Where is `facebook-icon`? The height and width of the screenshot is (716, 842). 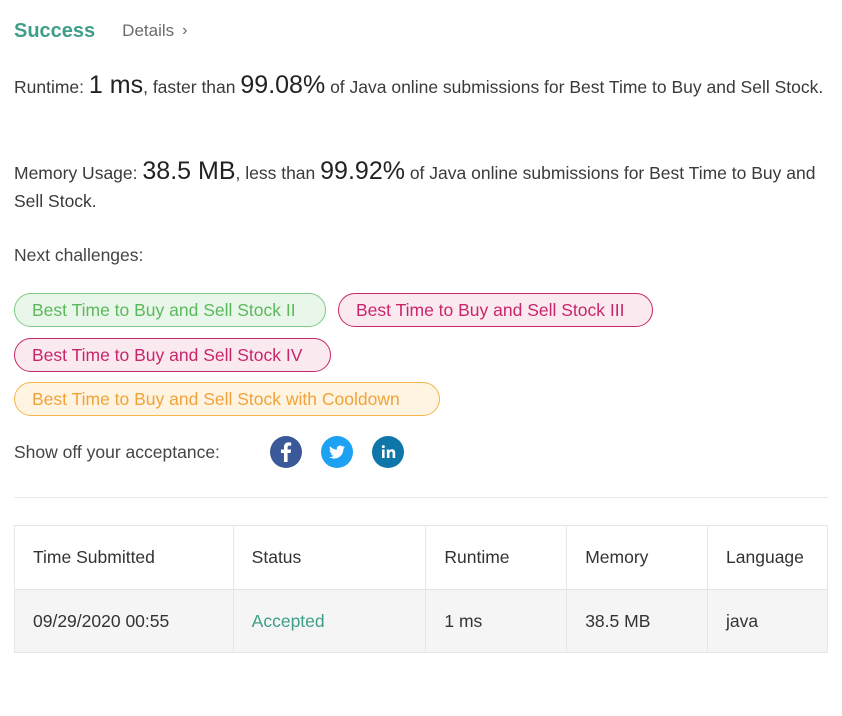
facebook-icon is located at coordinates (286, 452).